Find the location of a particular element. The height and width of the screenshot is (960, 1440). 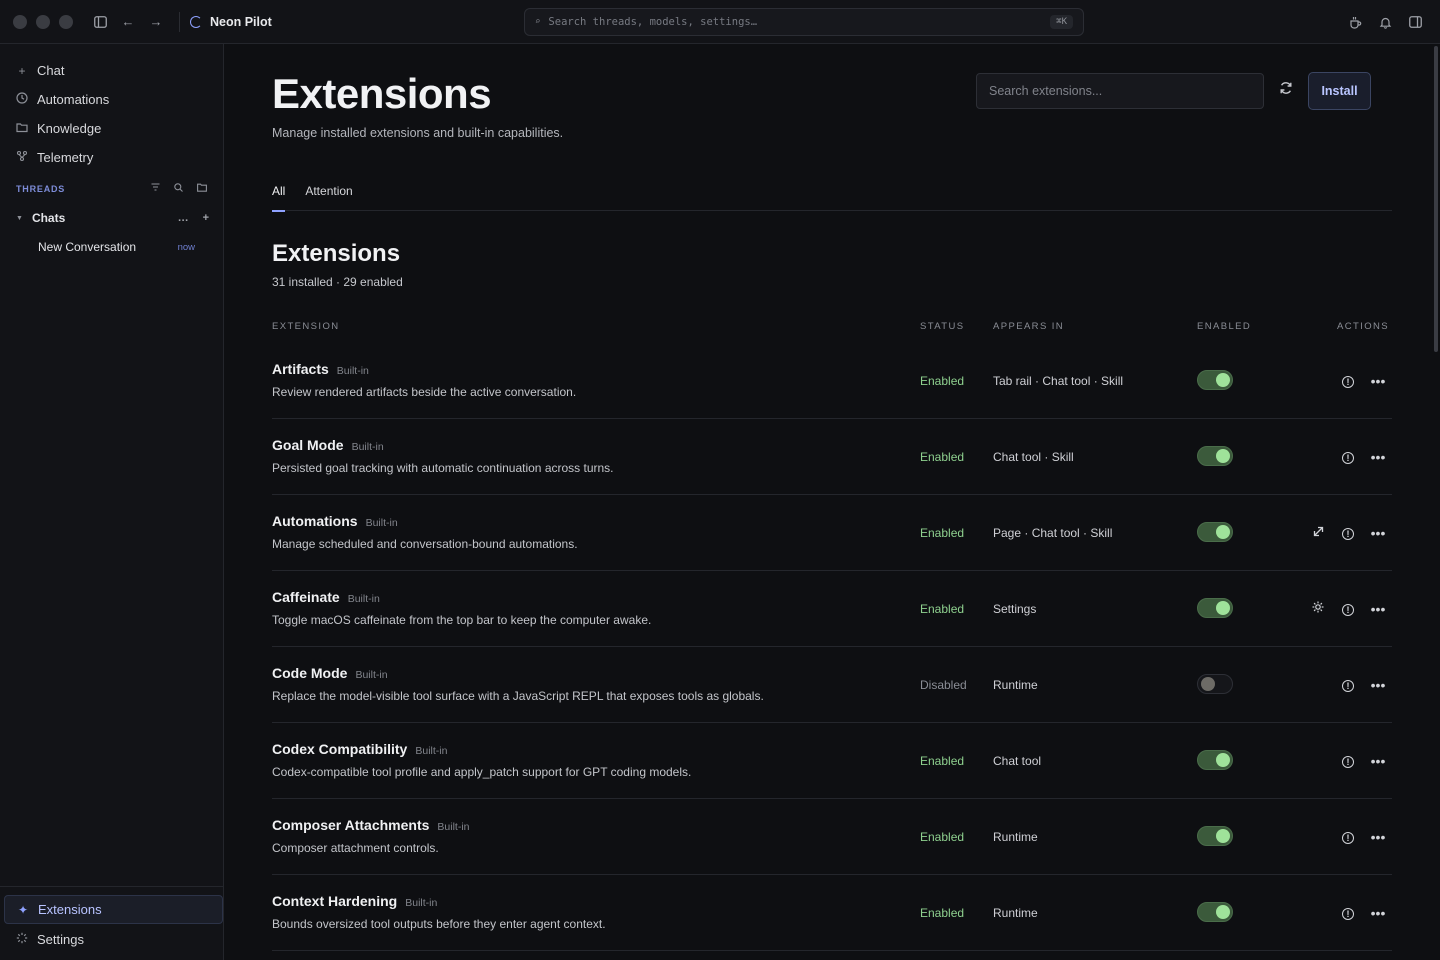

sidebar-item-label: Telemetry is located at coordinates (65, 157).